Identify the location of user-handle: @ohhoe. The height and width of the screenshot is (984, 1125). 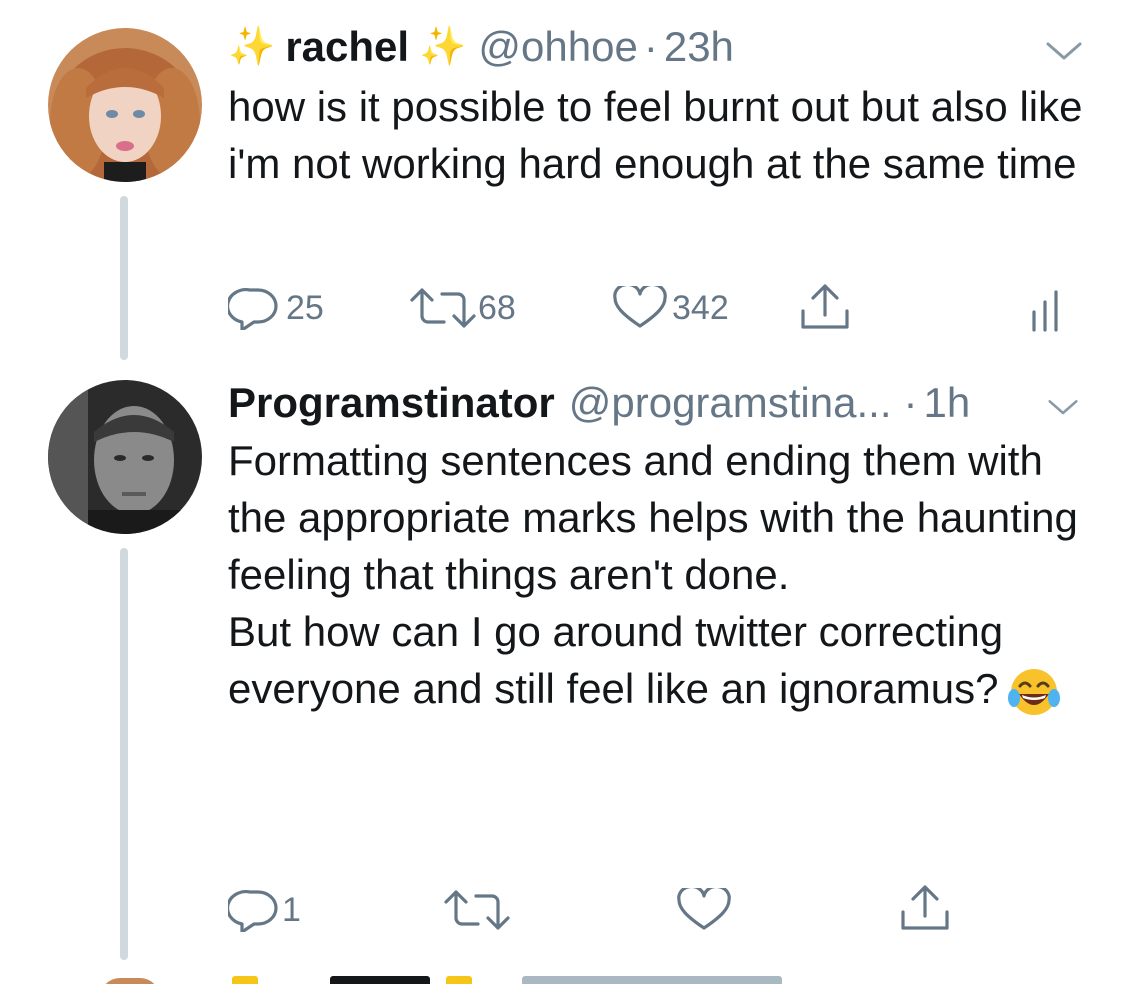
(557, 47).